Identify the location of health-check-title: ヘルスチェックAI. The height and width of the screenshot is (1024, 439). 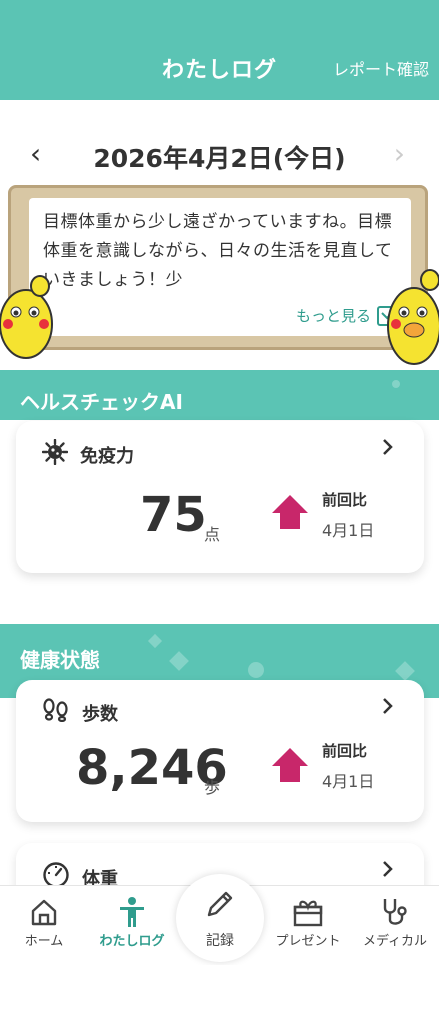
(101, 402).